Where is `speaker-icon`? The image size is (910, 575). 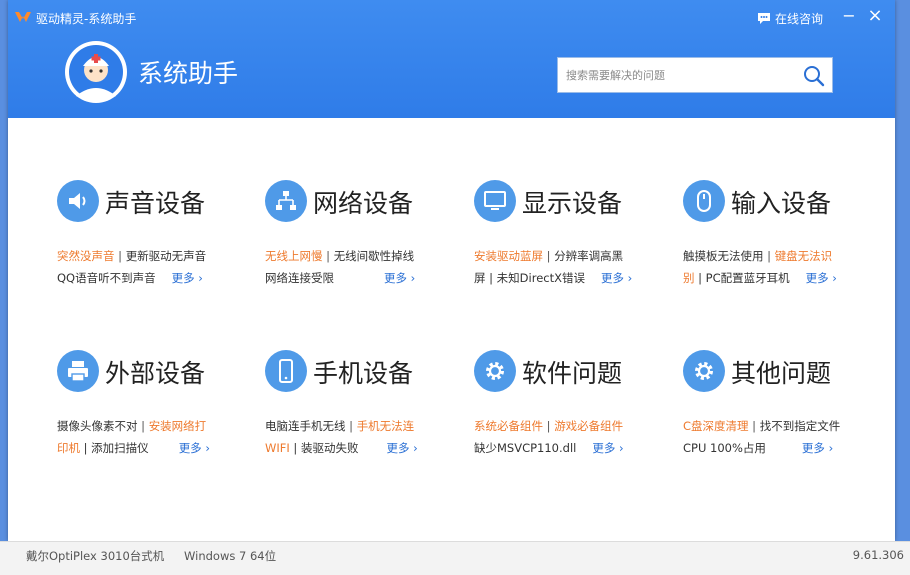 speaker-icon is located at coordinates (78, 201).